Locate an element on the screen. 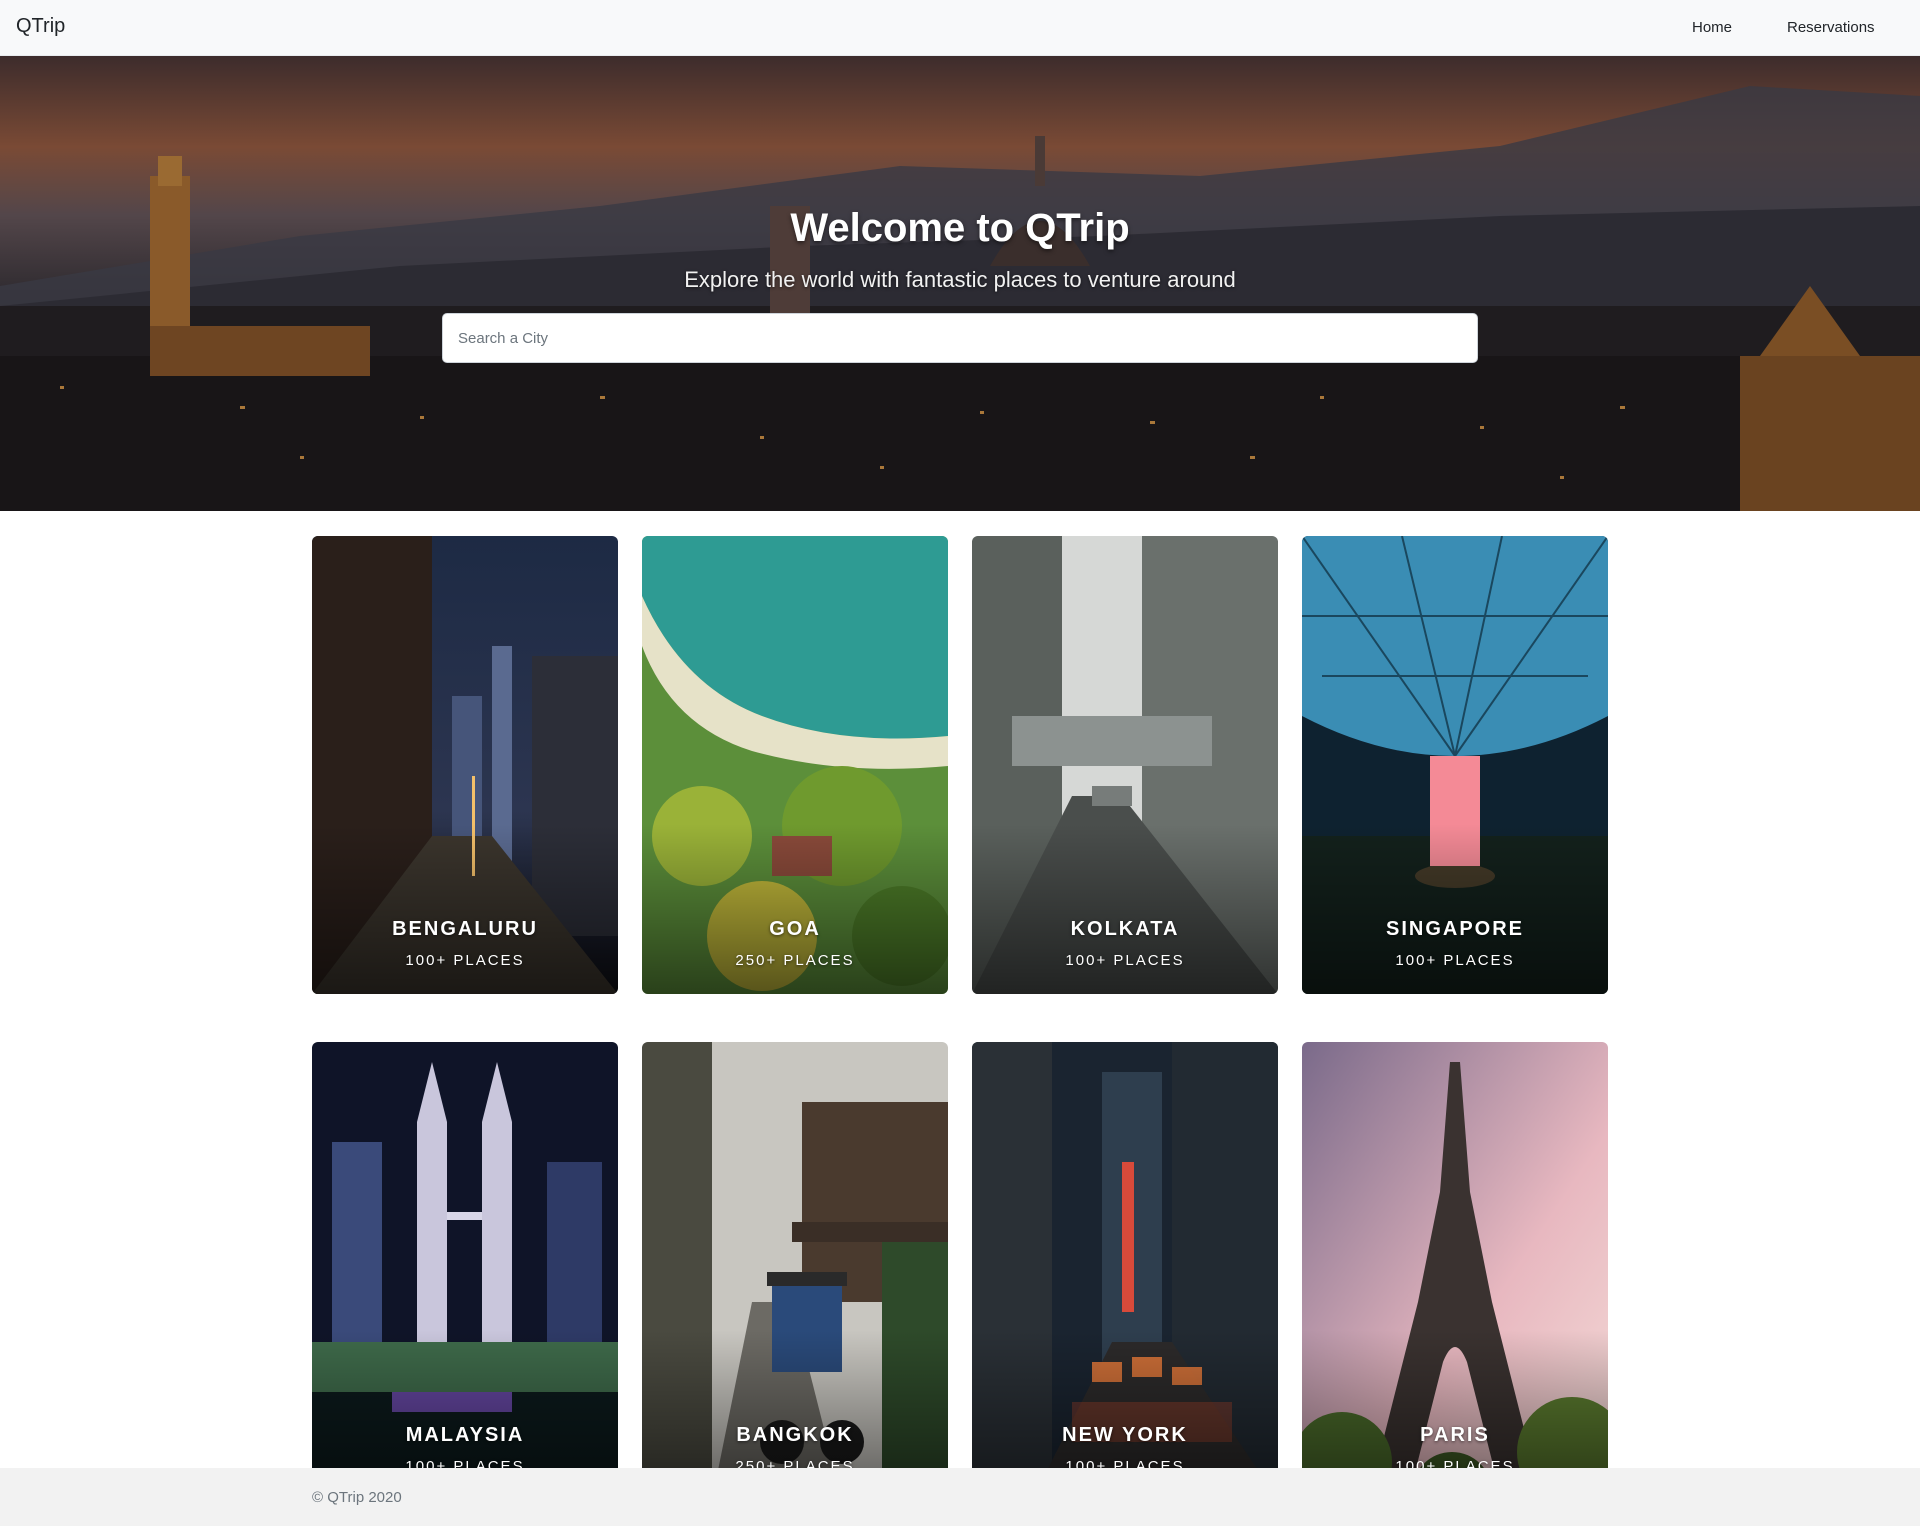 The image size is (1920, 1526). nav-reservations-link: Reservations is located at coordinates (1831, 27).